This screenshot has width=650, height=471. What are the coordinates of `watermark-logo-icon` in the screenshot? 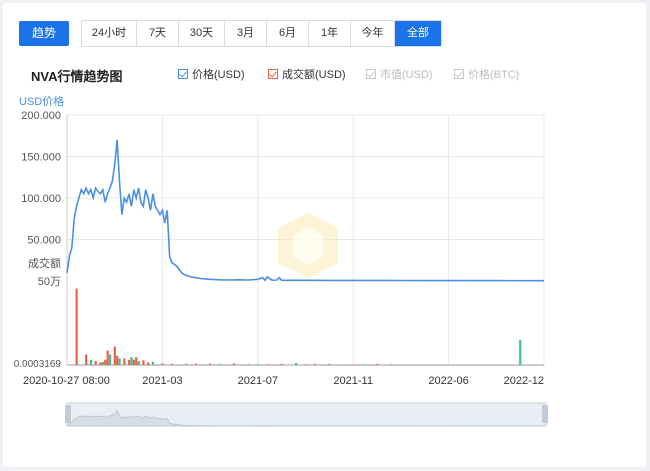 It's located at (308, 245).